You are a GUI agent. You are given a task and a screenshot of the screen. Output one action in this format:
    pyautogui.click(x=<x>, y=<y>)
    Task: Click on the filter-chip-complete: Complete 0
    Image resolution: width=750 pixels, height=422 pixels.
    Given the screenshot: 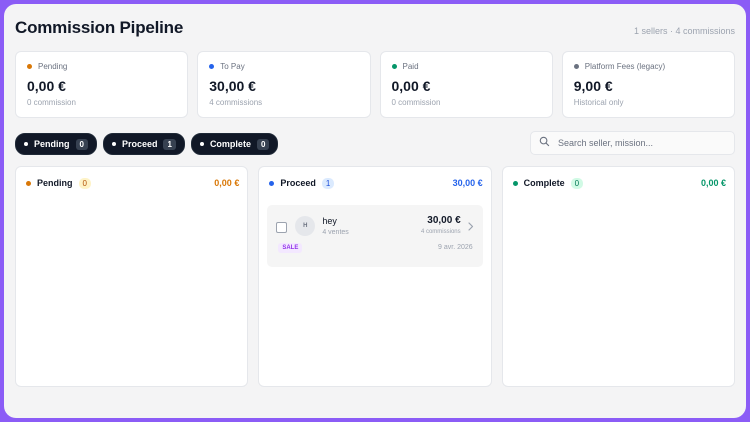 What is the action you would take?
    pyautogui.click(x=234, y=144)
    